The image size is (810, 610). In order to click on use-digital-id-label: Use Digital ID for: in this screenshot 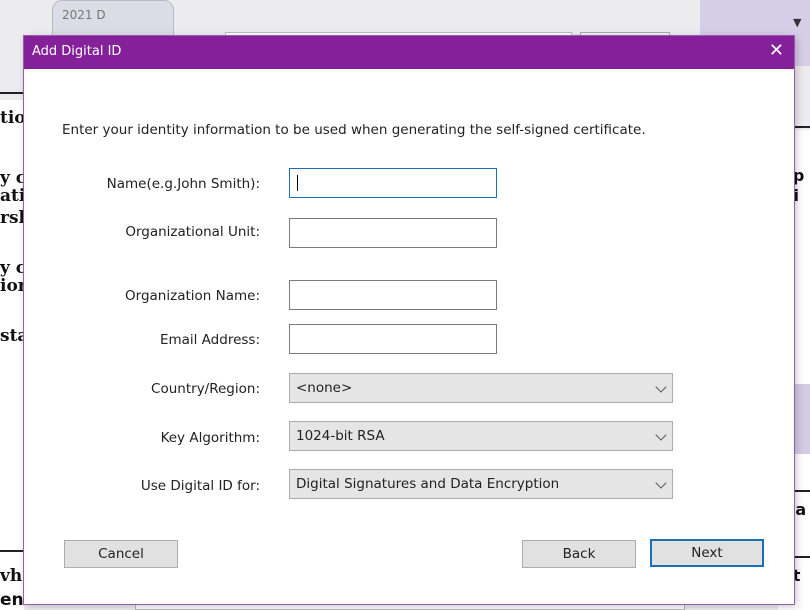, I will do `click(200, 486)`.